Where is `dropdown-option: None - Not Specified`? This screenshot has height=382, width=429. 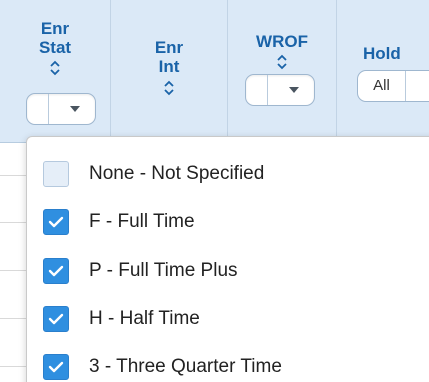
dropdown-option: None - Not Specified is located at coordinates (236, 173).